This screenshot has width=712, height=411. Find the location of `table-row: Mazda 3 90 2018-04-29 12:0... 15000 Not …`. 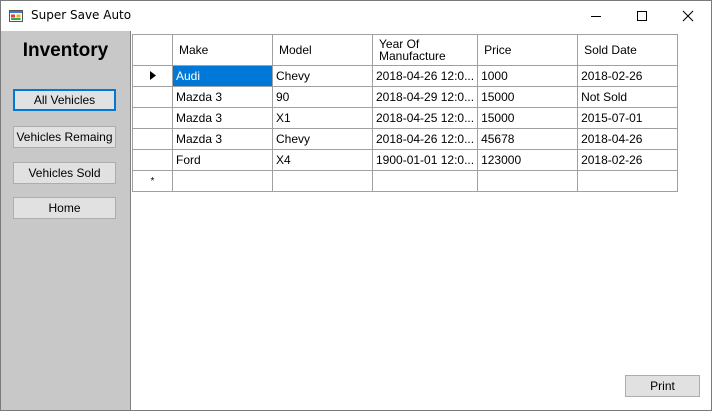

table-row: Mazda 3 90 2018-04-29 12:0... 15000 Not … is located at coordinates (405, 97).